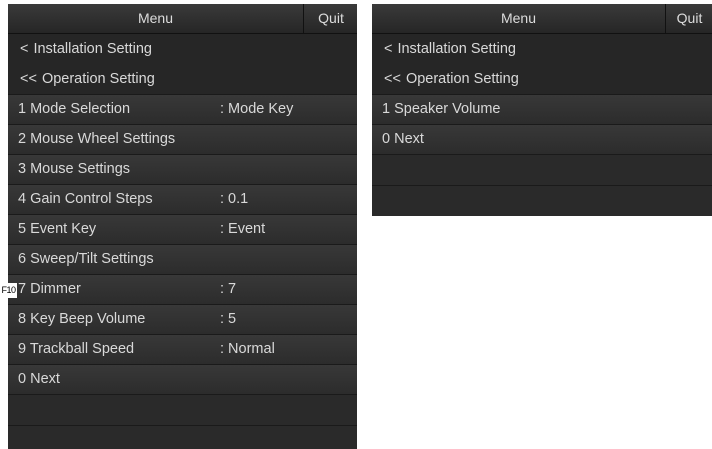  I want to click on menu-item-key-beep-volume: 8 Key Beep Volume : 5, so click(182, 319).